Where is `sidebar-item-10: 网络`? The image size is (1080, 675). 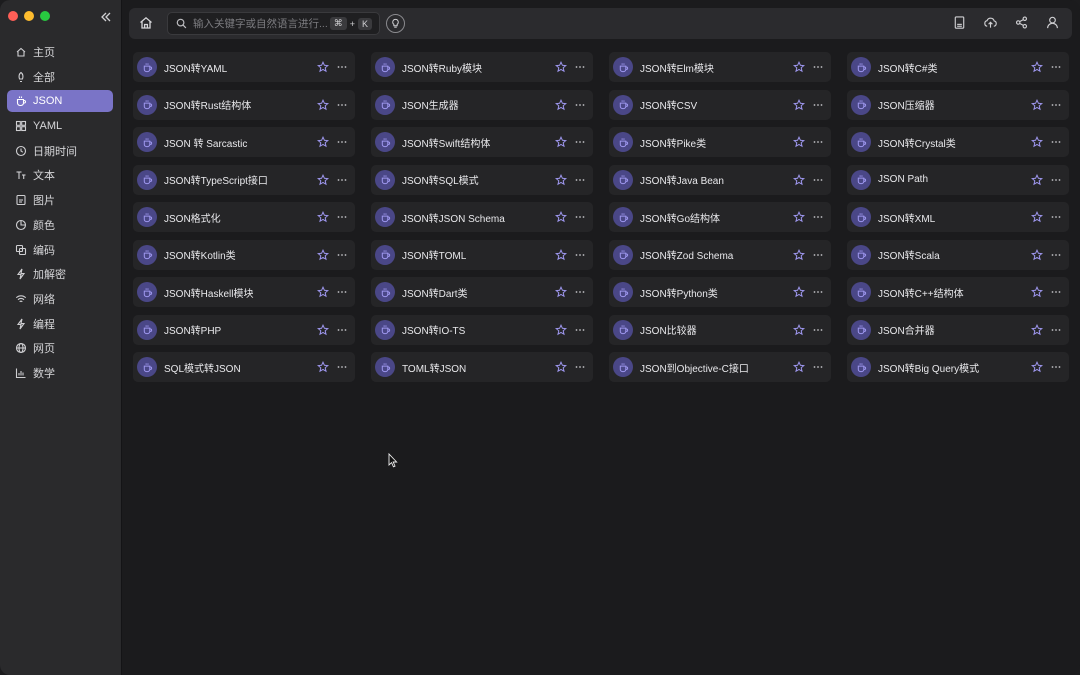 sidebar-item-10: 网络 is located at coordinates (60, 299).